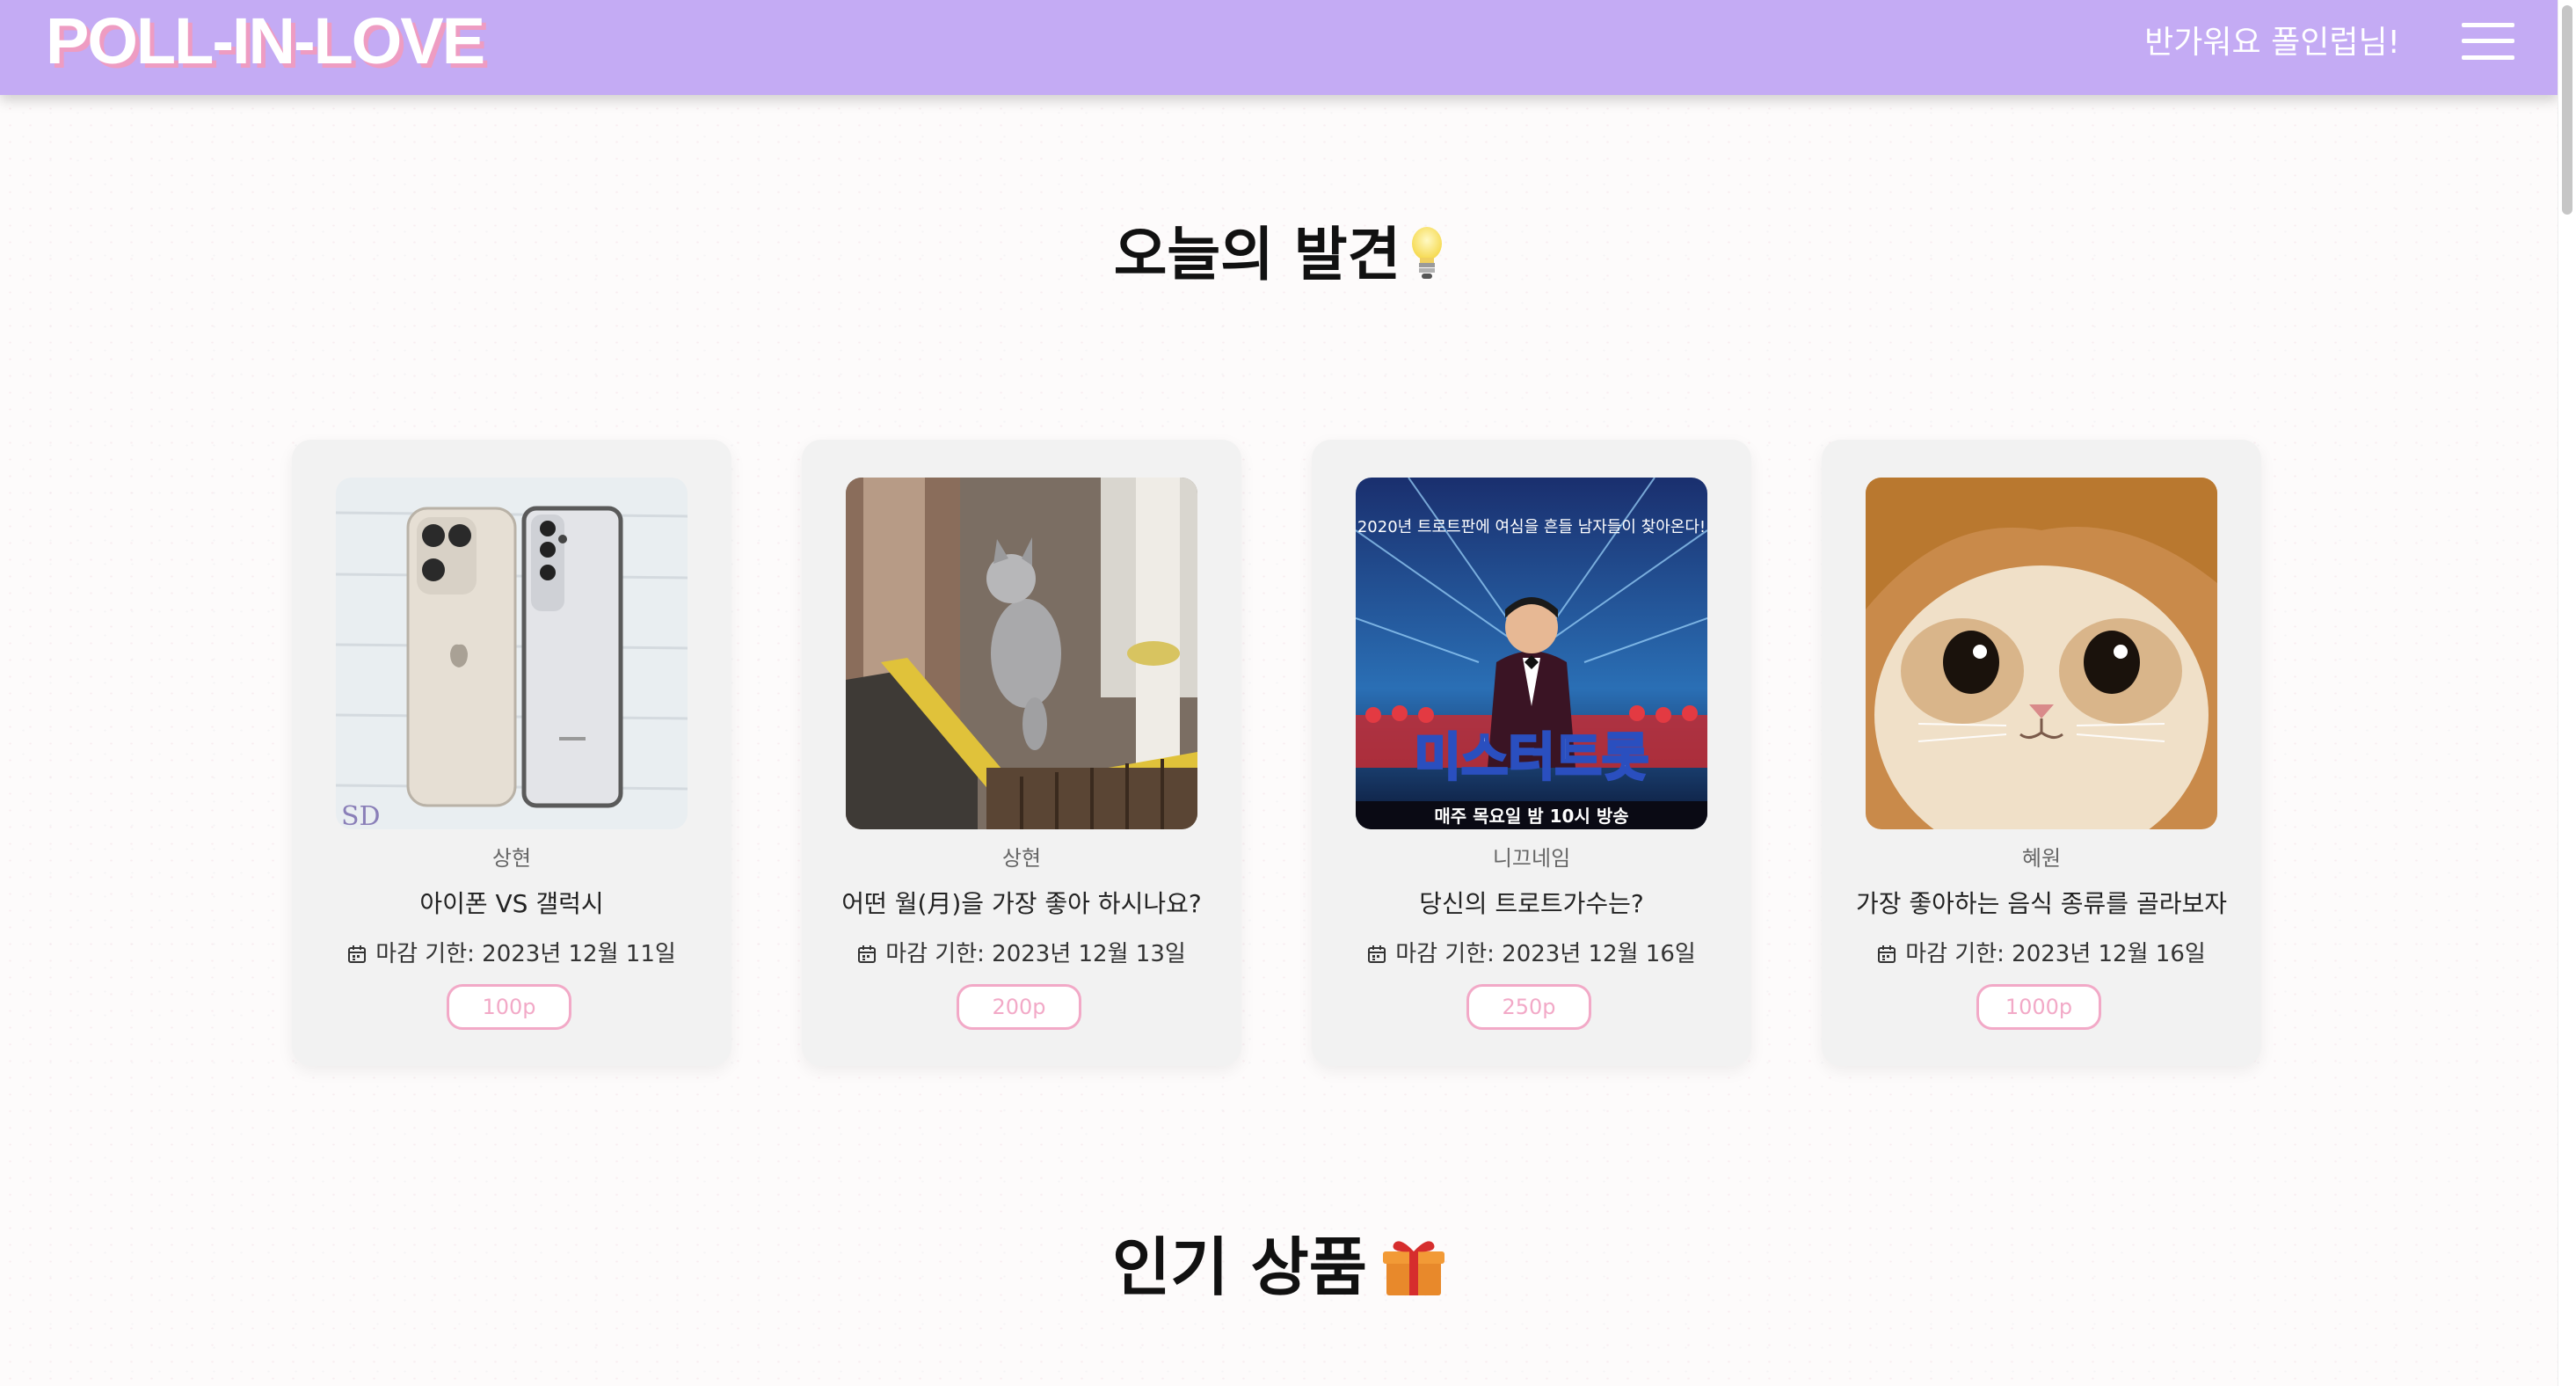 This screenshot has width=2576, height=1386. Describe the element at coordinates (511, 903) in the screenshot. I see `card-title: 아이폰 VS 갤럭시` at that location.